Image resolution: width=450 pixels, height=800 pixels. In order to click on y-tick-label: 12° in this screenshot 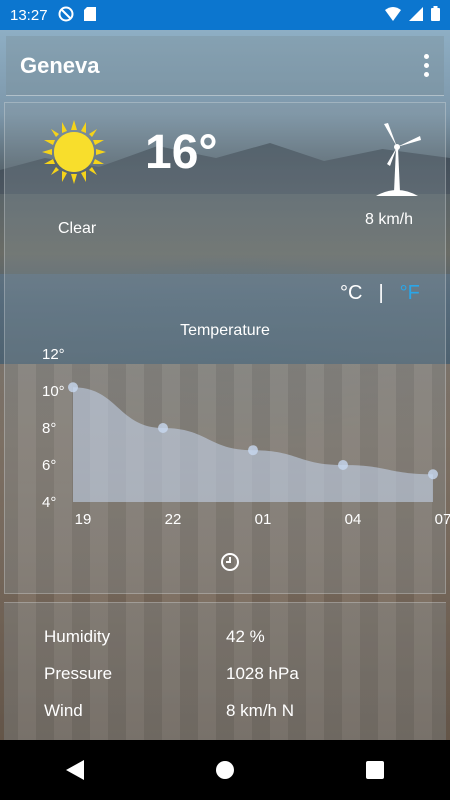, I will do `click(53, 354)`.